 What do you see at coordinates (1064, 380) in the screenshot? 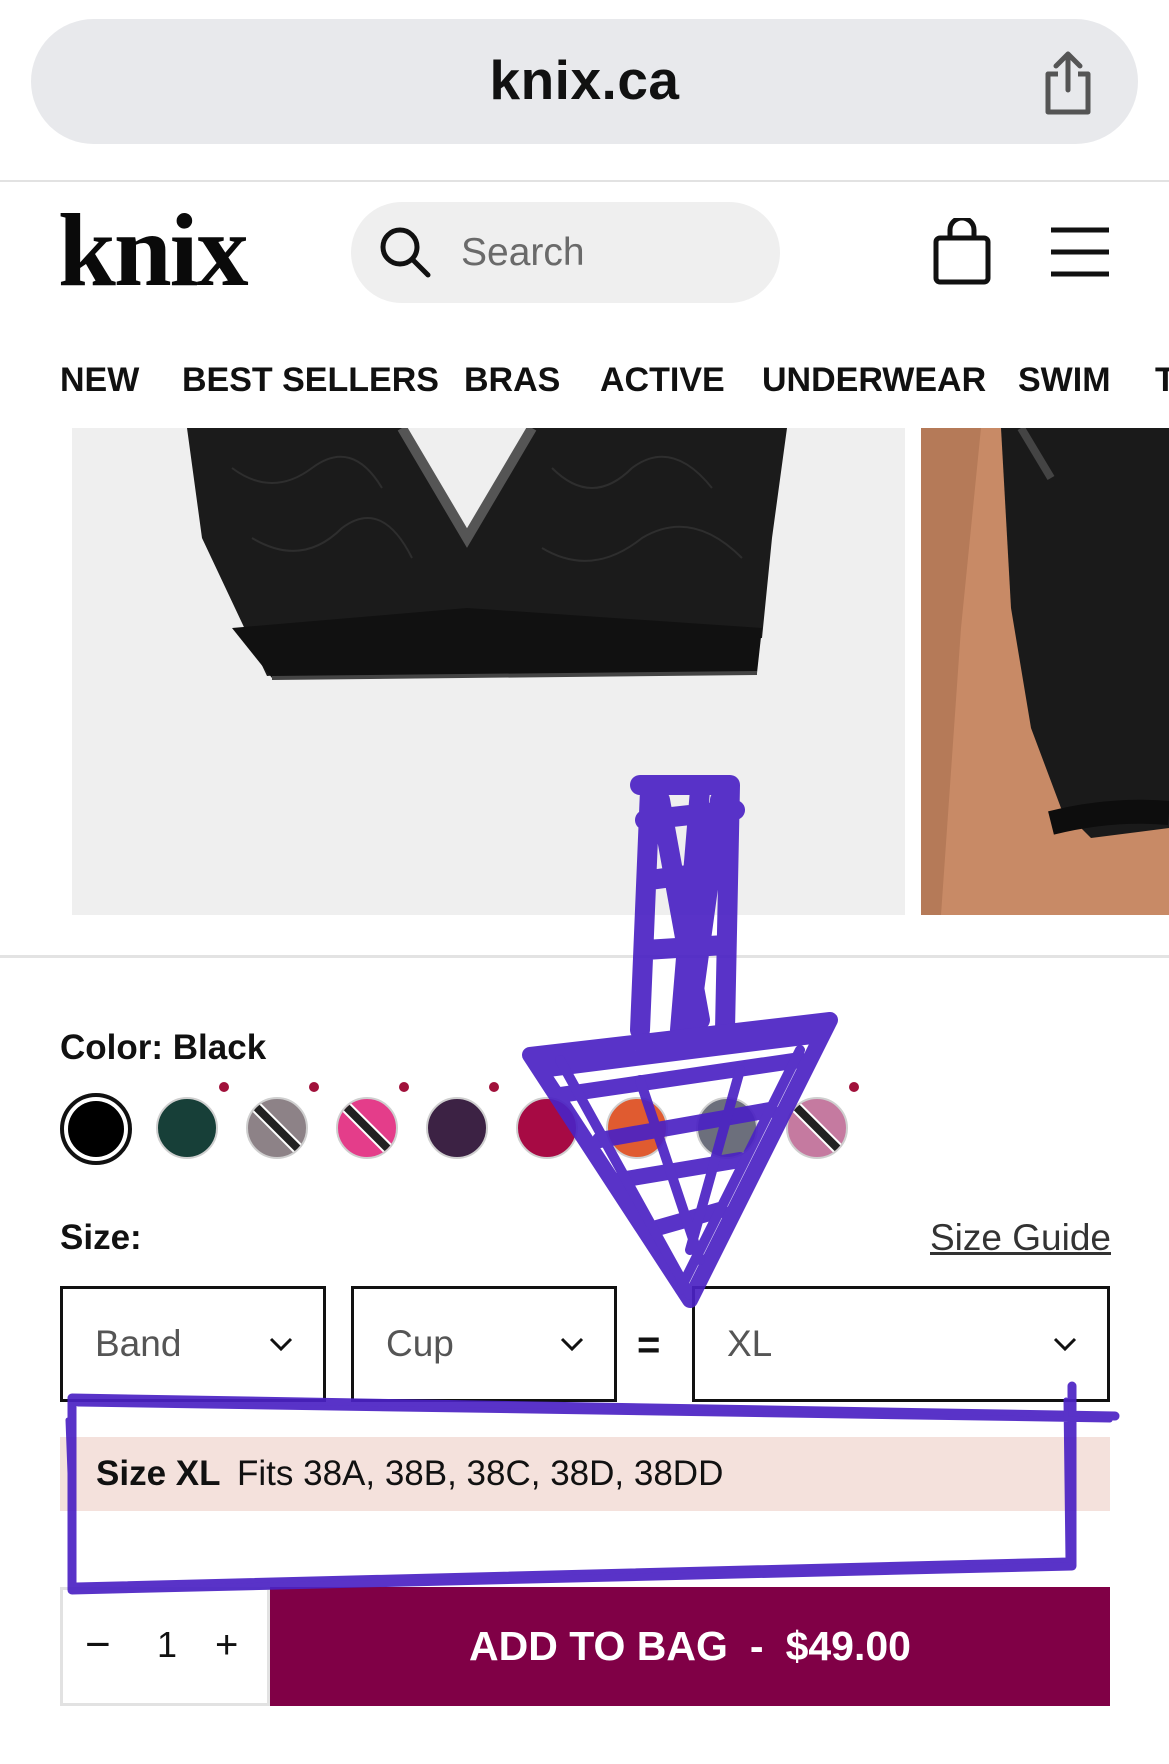
I see `nav-item-swim: SWIM` at bounding box center [1064, 380].